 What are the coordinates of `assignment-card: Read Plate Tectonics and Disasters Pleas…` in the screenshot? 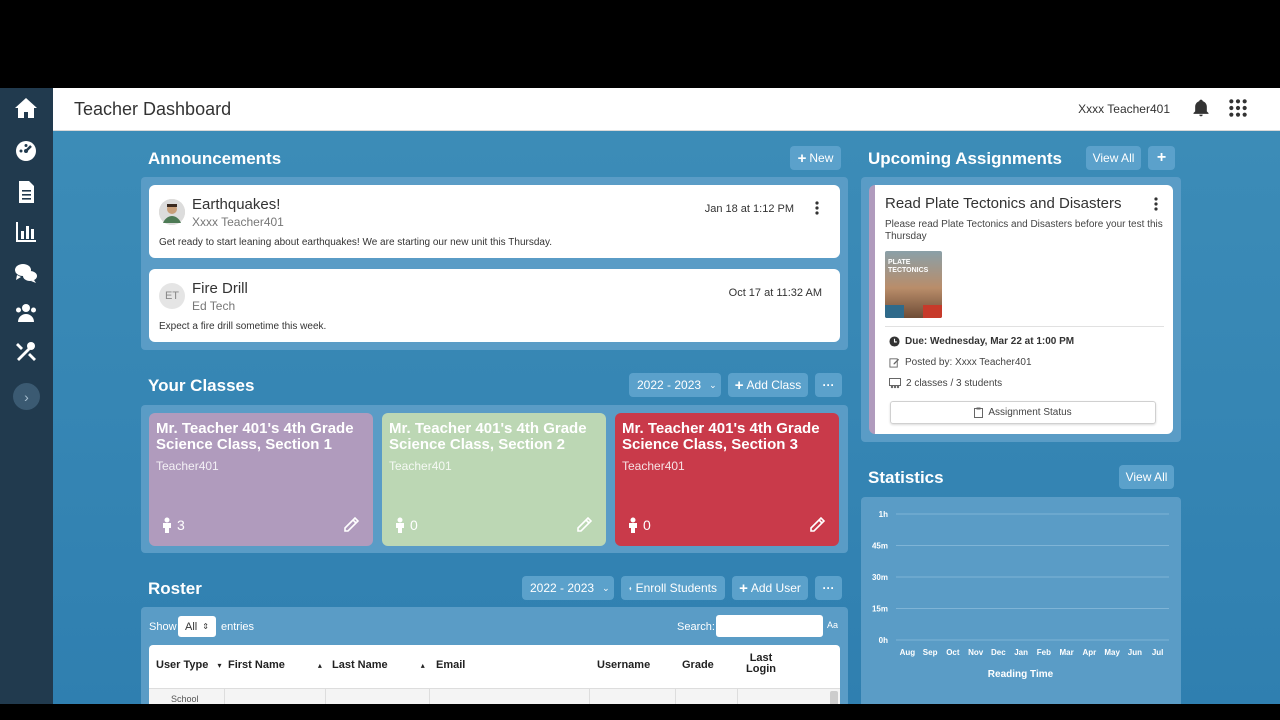 It's located at (1021, 309).